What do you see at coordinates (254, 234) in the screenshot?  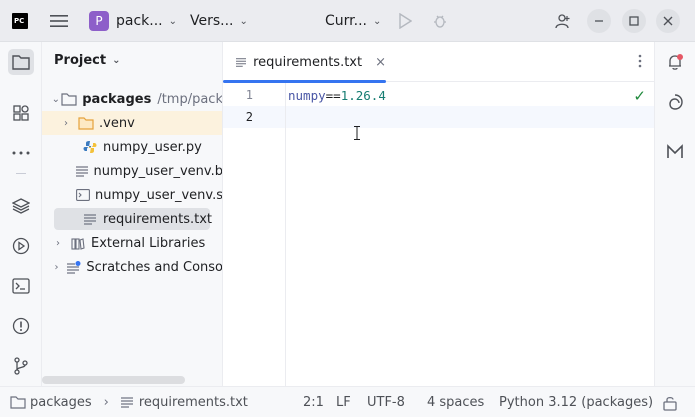 I see `editor-gutter: 1 2` at bounding box center [254, 234].